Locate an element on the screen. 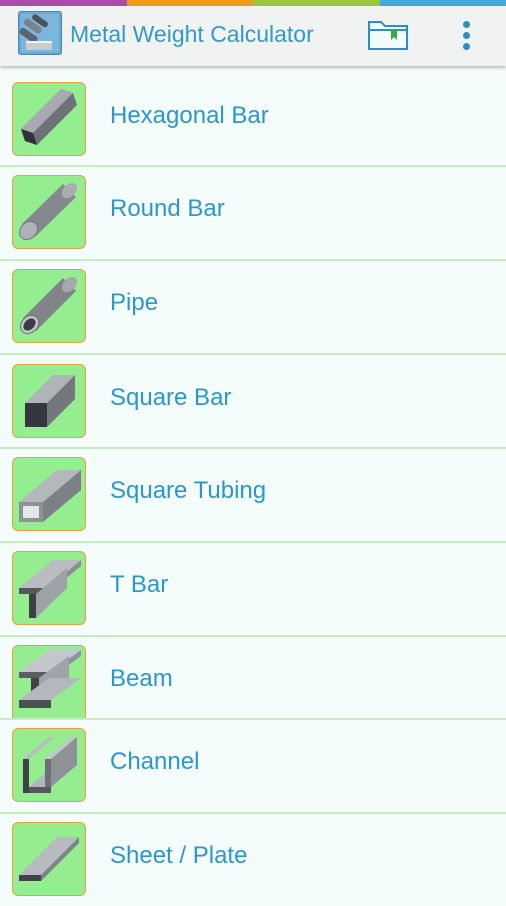 The width and height of the screenshot is (506, 906). app-bar: Metal Weight Calculator is located at coordinates (253, 36).